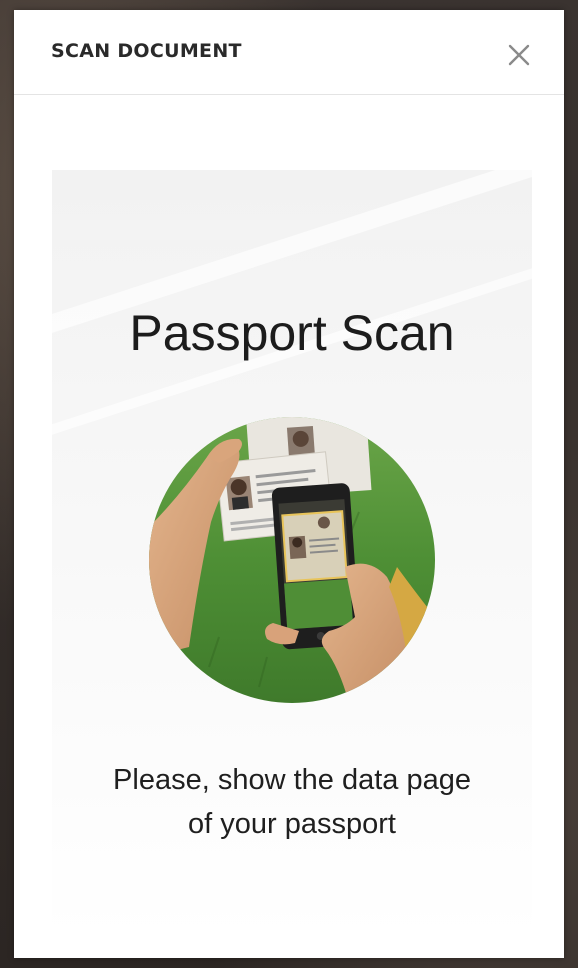 Image resolution: width=578 pixels, height=968 pixels. What do you see at coordinates (292, 560) in the screenshot?
I see `passport-scan-illustration` at bounding box center [292, 560].